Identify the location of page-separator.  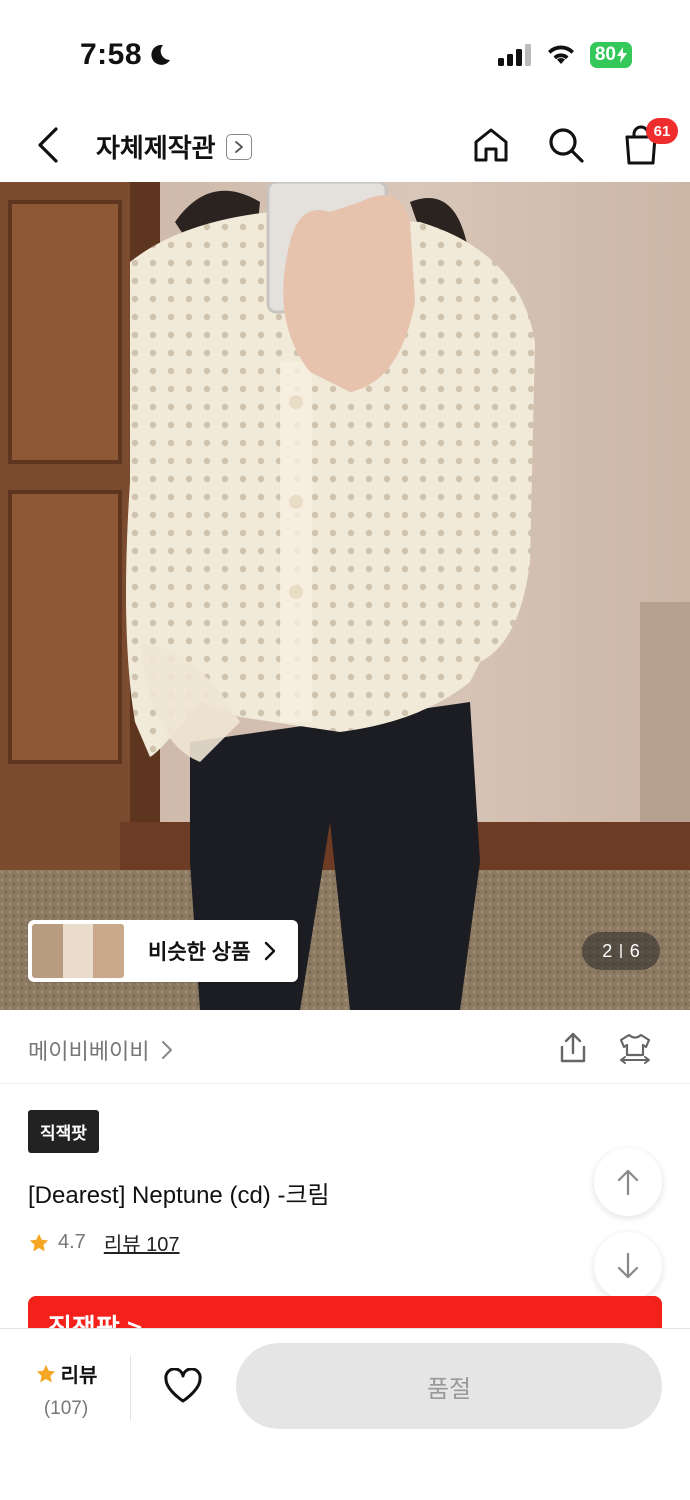
(621, 951).